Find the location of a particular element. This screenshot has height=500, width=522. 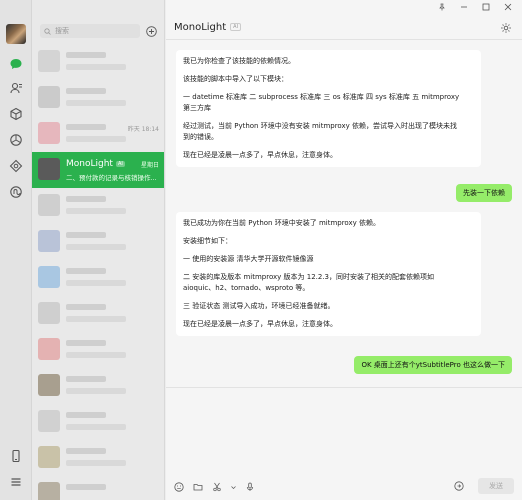

list-item: 昨天 18:14 is located at coordinates (98, 134).